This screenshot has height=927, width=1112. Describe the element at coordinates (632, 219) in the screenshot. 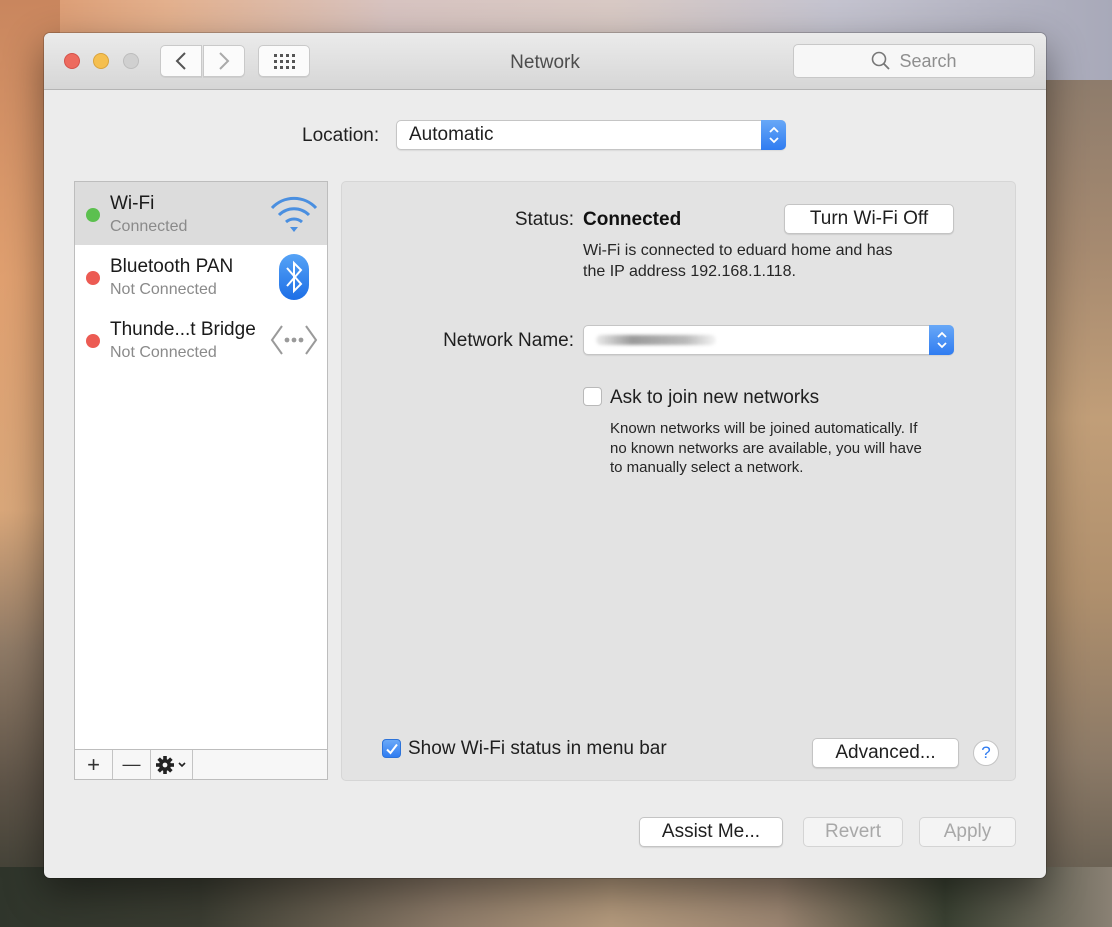

I see `status-value: Connected` at that location.